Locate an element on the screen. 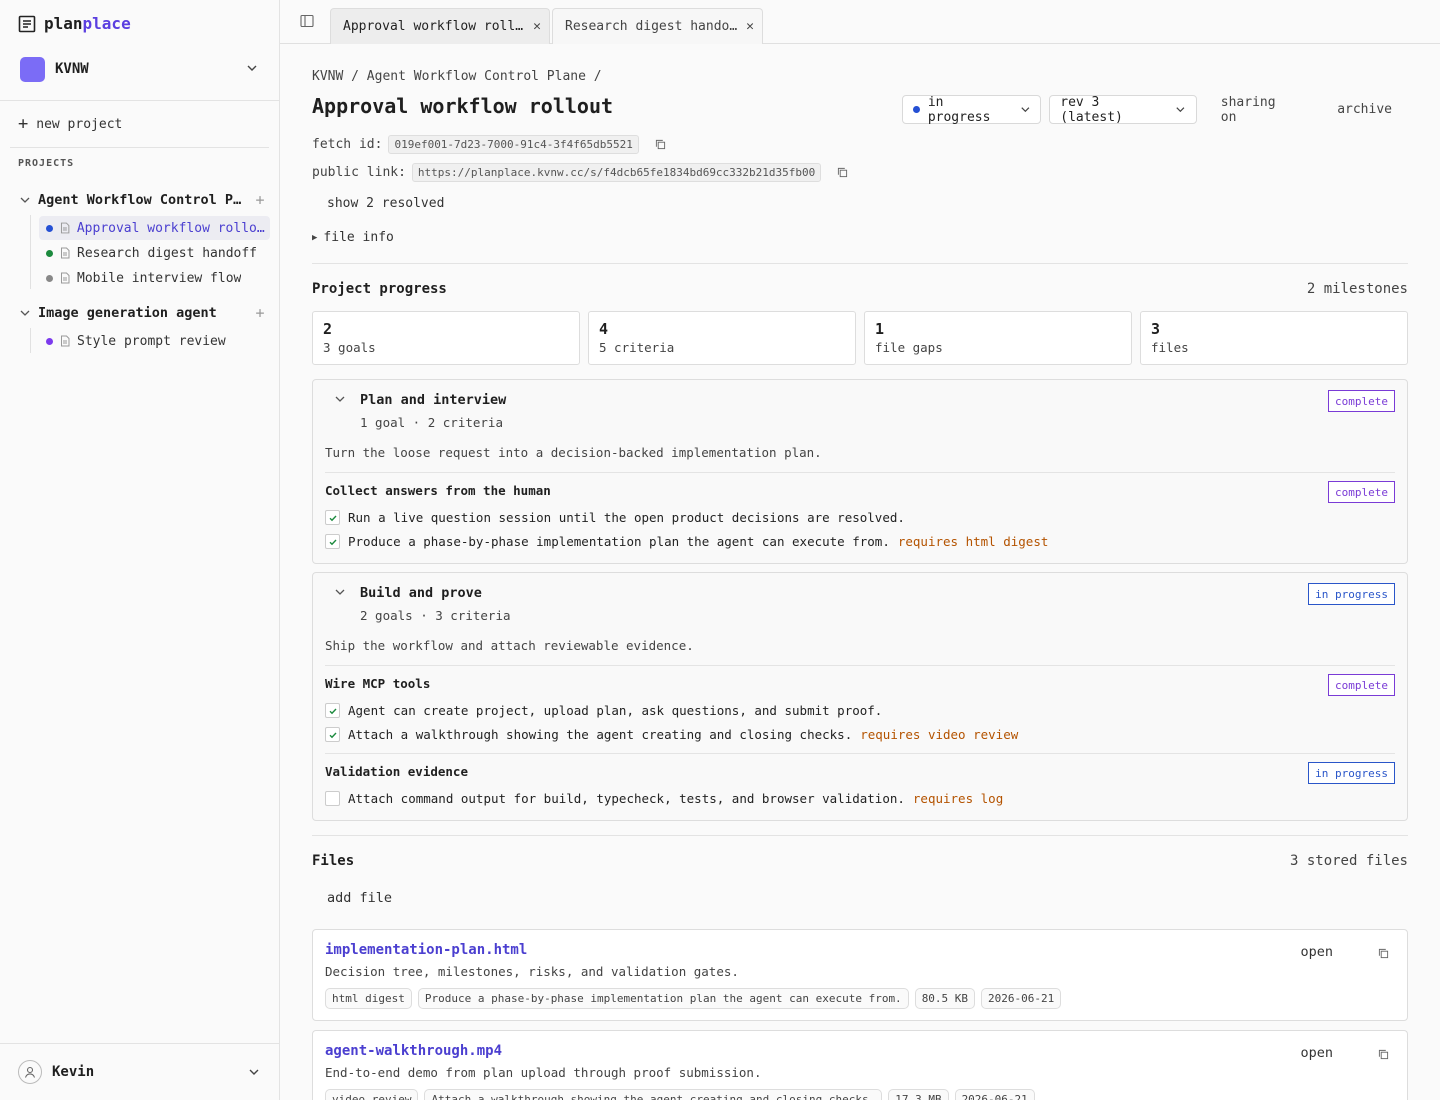 This screenshot has width=1440, height=1100. check-icon is located at coordinates (333, 518).